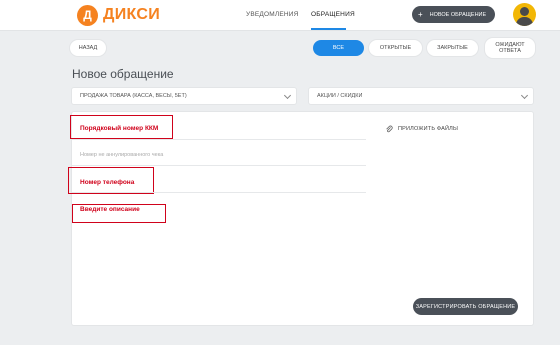  I want to click on new-request-button: + НОВОЕ ОБРАЩЕНИЕ, so click(453, 14).